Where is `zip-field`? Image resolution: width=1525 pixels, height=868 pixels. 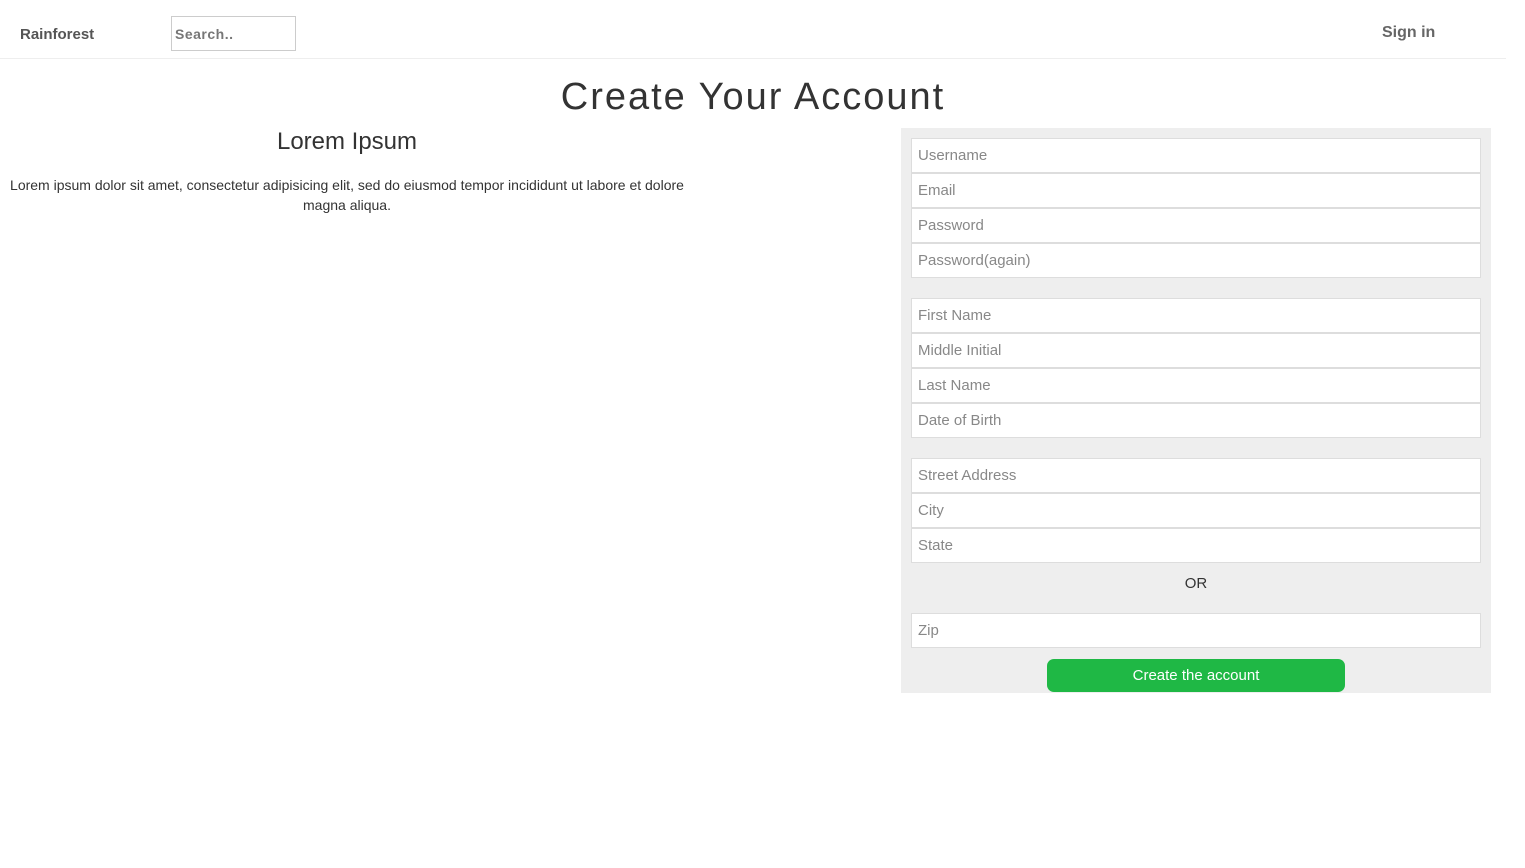
zip-field is located at coordinates (1196, 630).